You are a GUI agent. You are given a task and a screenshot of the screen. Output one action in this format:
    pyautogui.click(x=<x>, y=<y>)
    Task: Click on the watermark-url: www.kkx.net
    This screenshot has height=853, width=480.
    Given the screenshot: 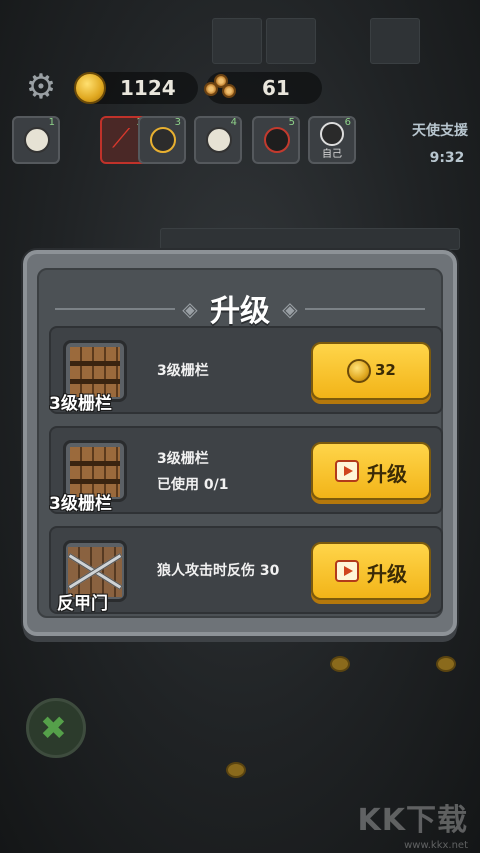 What is the action you would take?
    pyautogui.click(x=436, y=845)
    